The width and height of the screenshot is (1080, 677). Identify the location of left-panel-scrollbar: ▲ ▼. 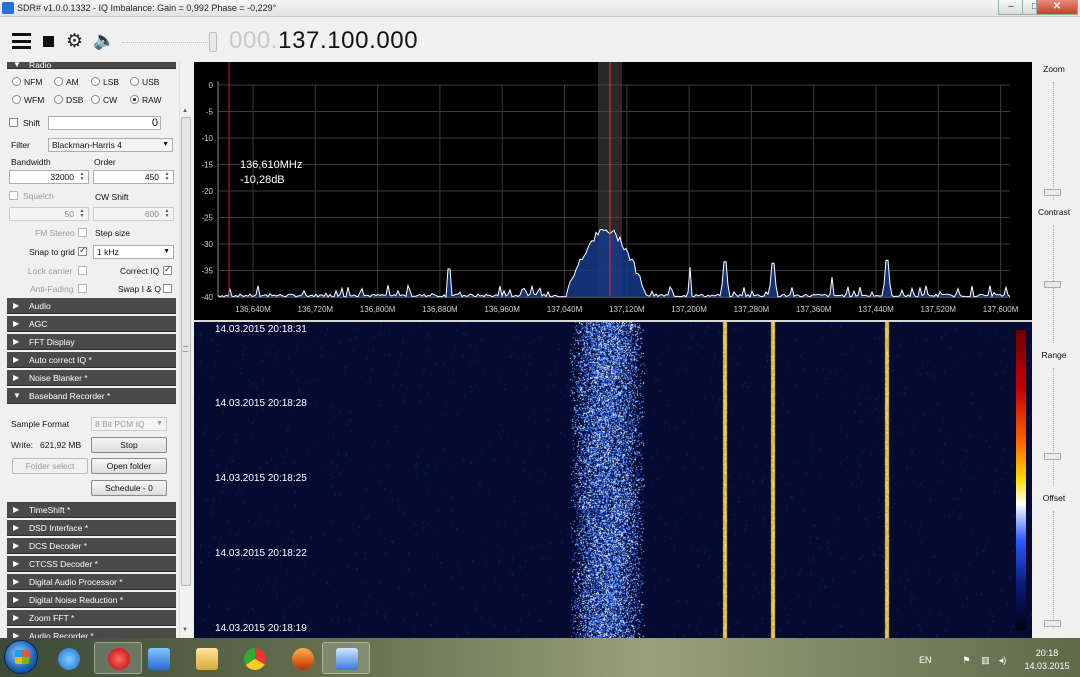
(185, 350).